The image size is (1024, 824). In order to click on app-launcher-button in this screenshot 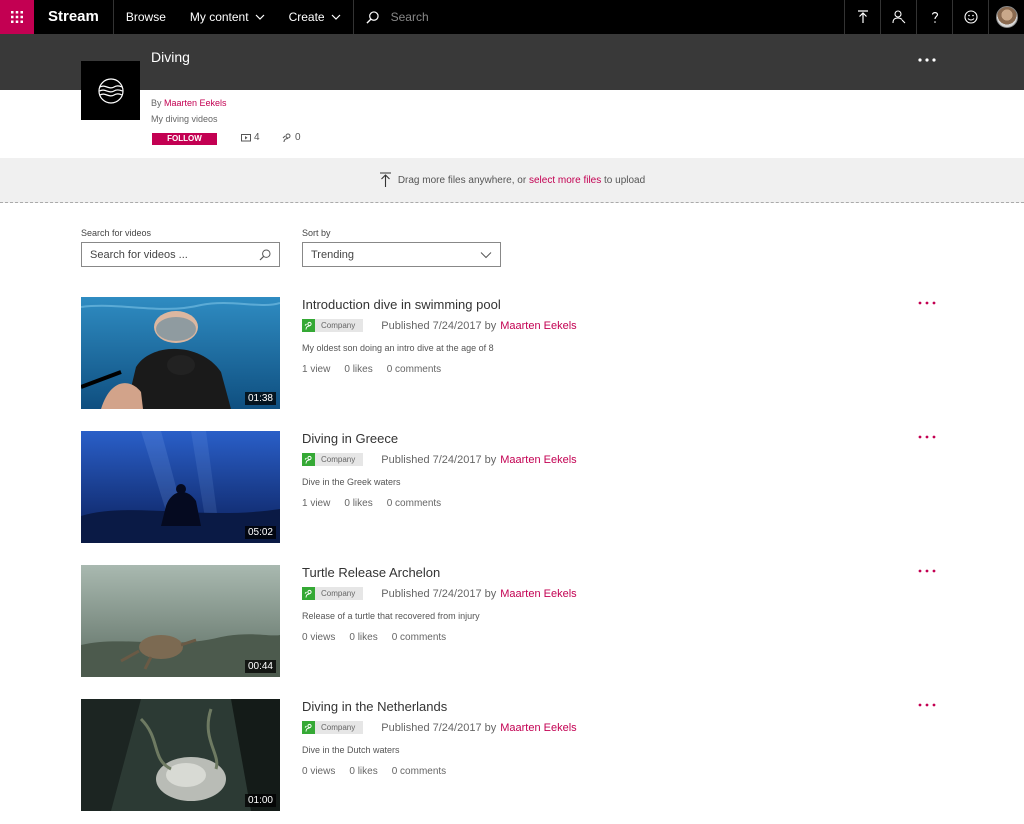, I will do `click(17, 17)`.